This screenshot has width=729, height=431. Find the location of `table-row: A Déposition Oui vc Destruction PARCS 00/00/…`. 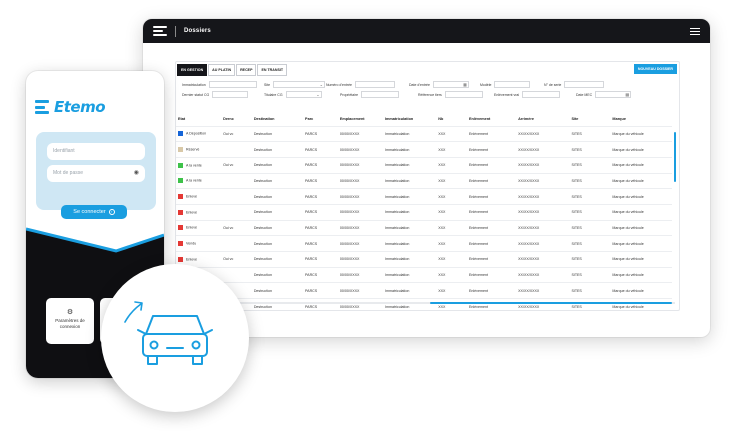

table-row: A Déposition Oui vc Destruction PARCS 00/00/… is located at coordinates (424, 133).